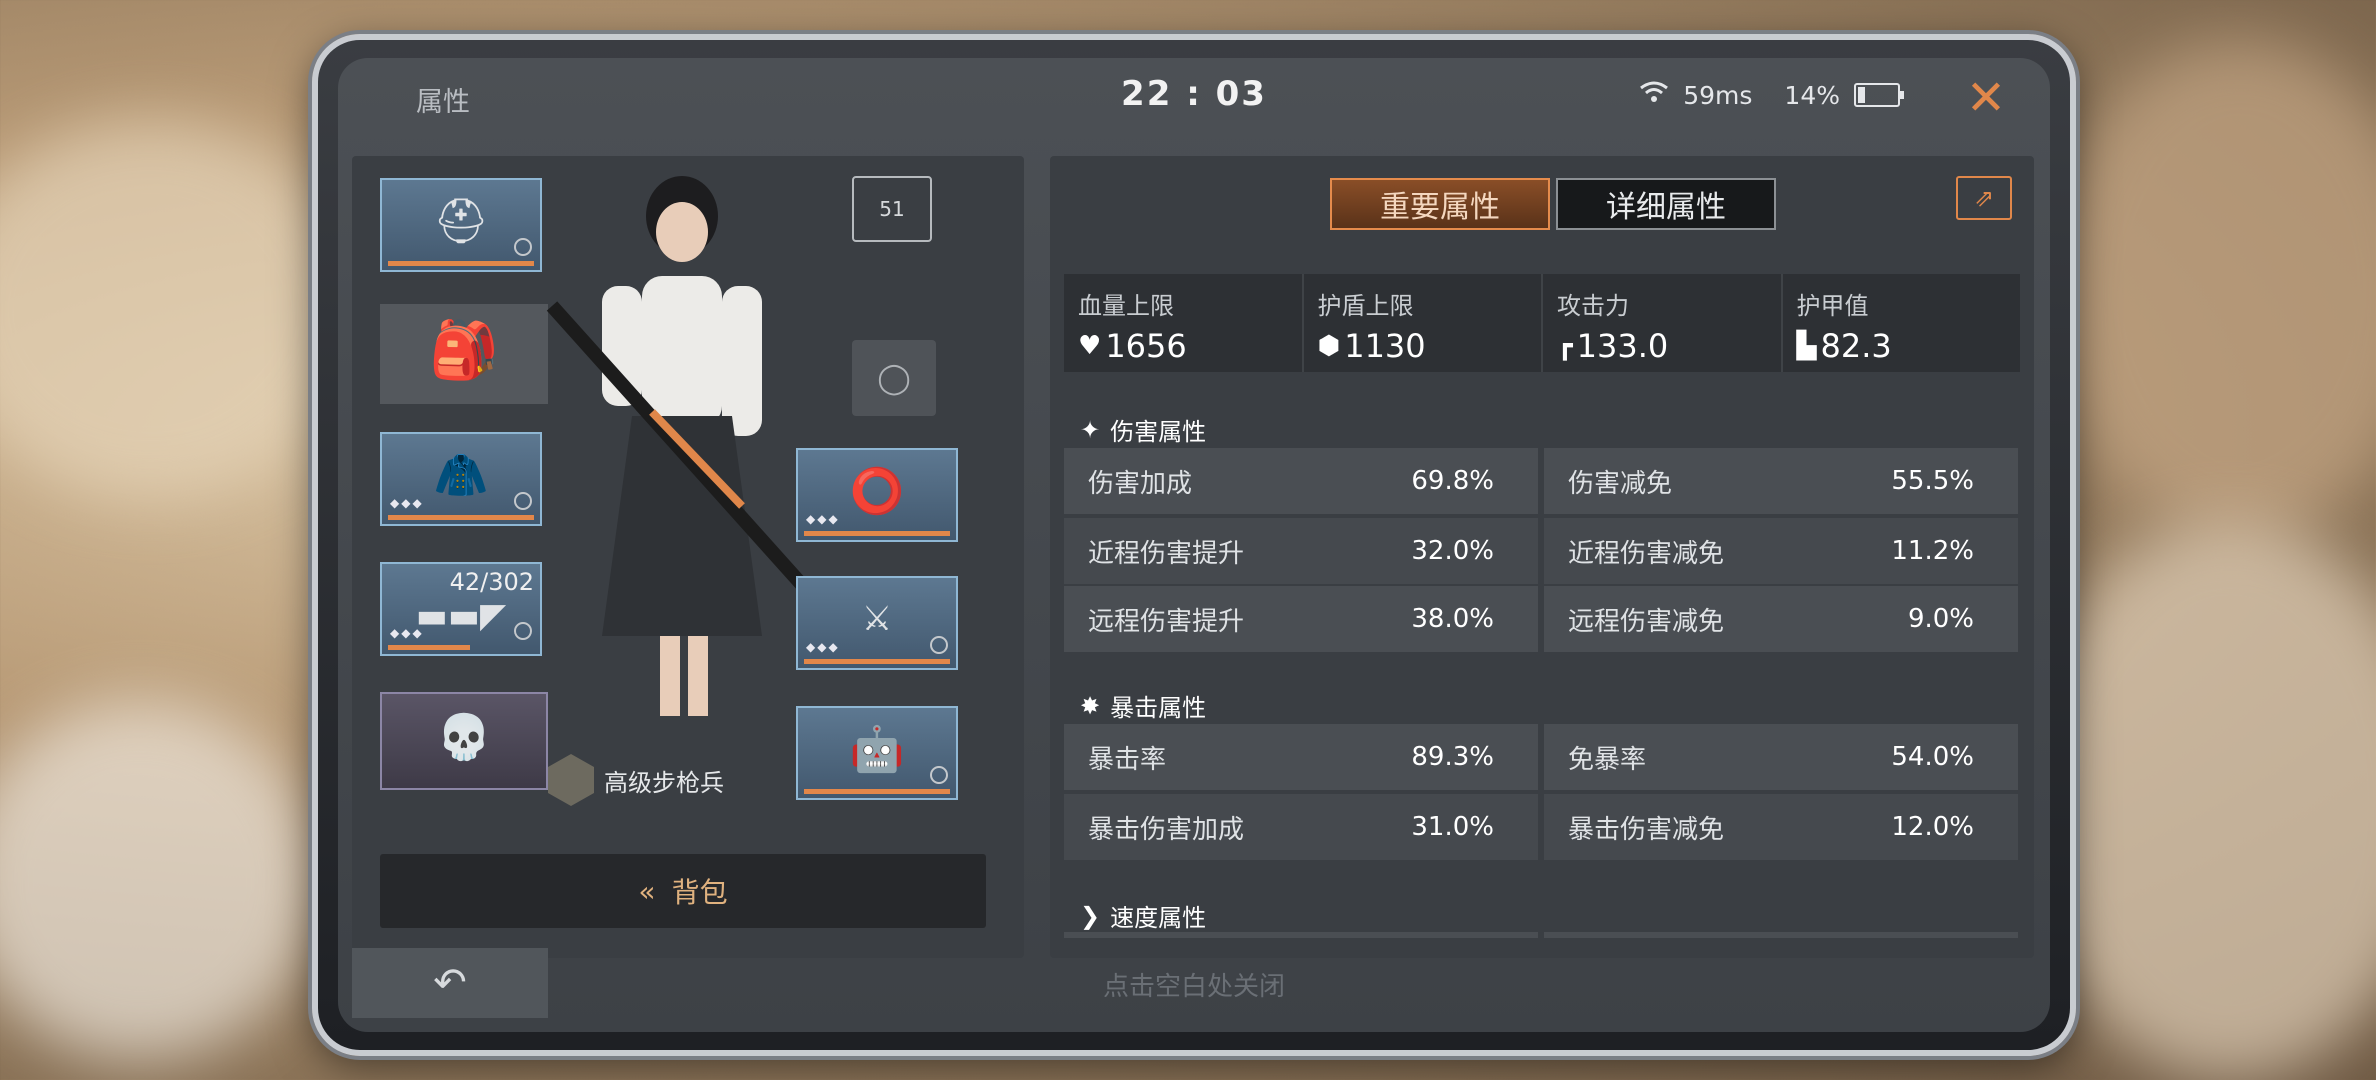 The height and width of the screenshot is (1080, 2376). Describe the element at coordinates (682, 446) in the screenshot. I see `character-model` at that location.